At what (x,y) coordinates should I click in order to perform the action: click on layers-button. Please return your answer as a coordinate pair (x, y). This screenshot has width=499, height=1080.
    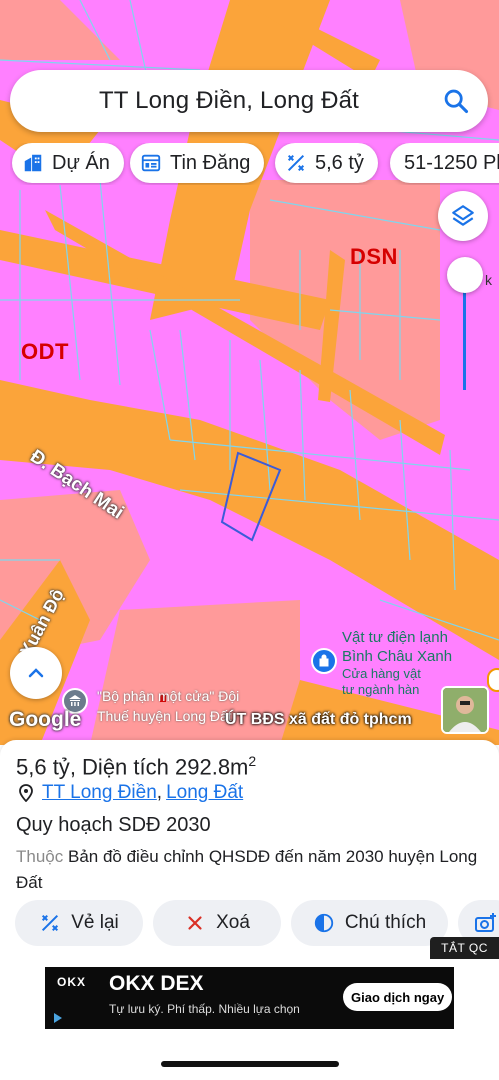
    Looking at the image, I should click on (463, 216).